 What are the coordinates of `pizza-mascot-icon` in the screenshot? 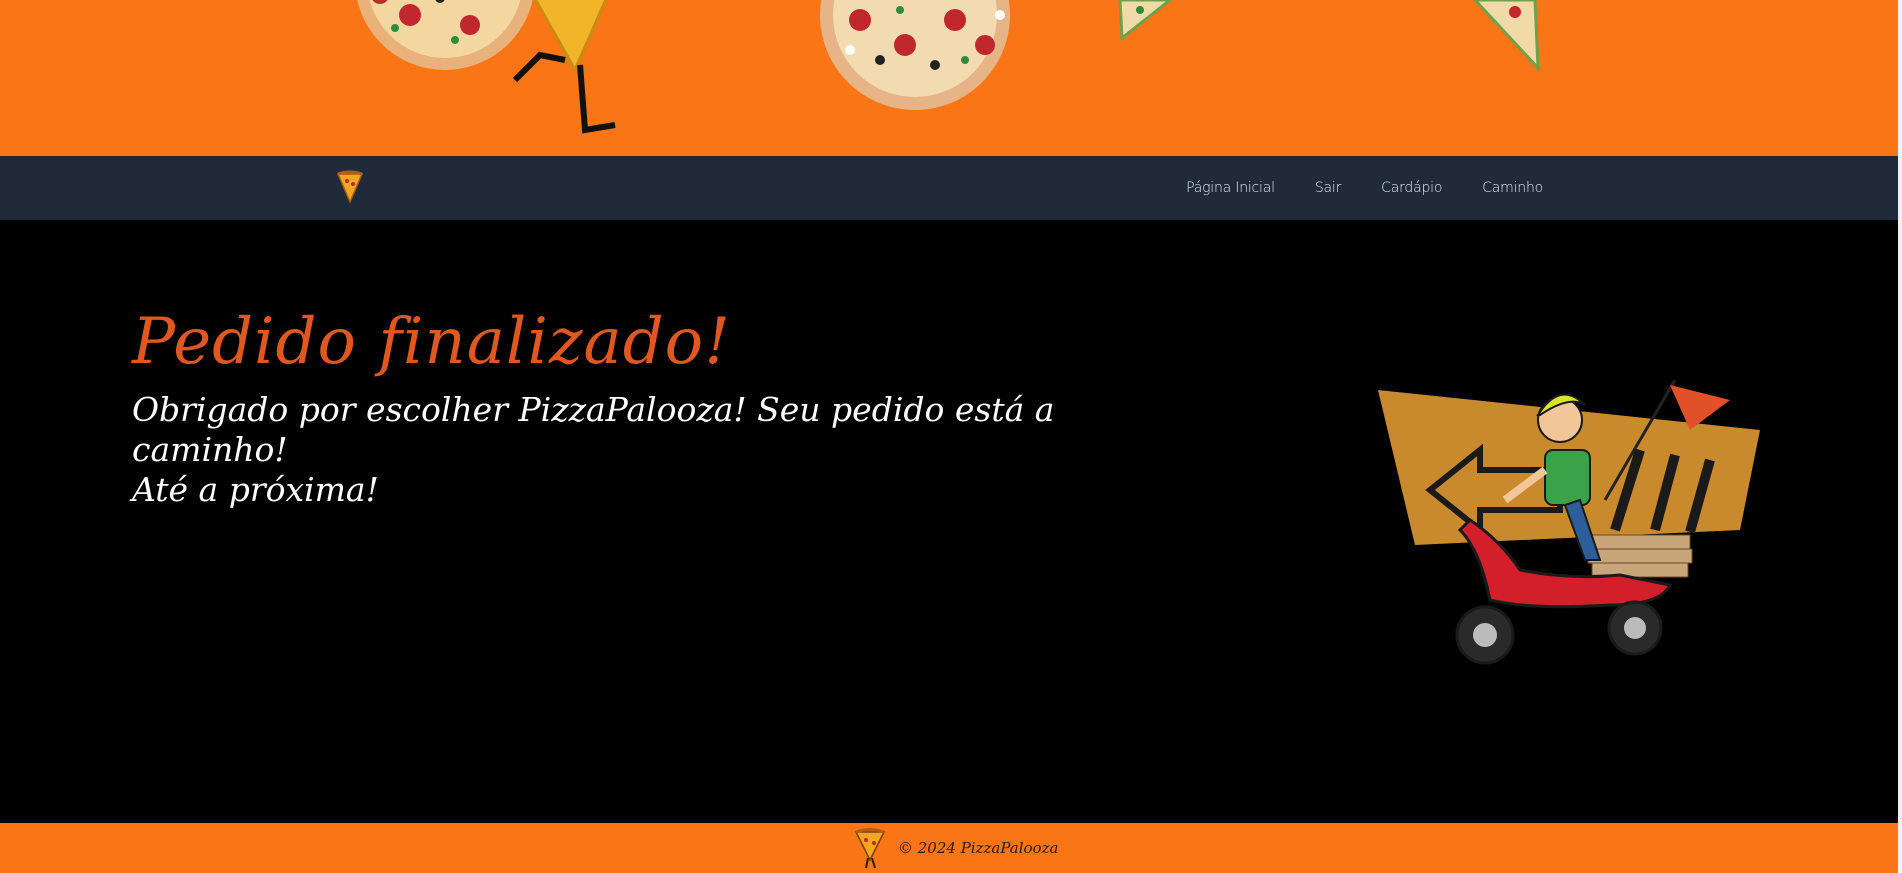 It's located at (870, 848).